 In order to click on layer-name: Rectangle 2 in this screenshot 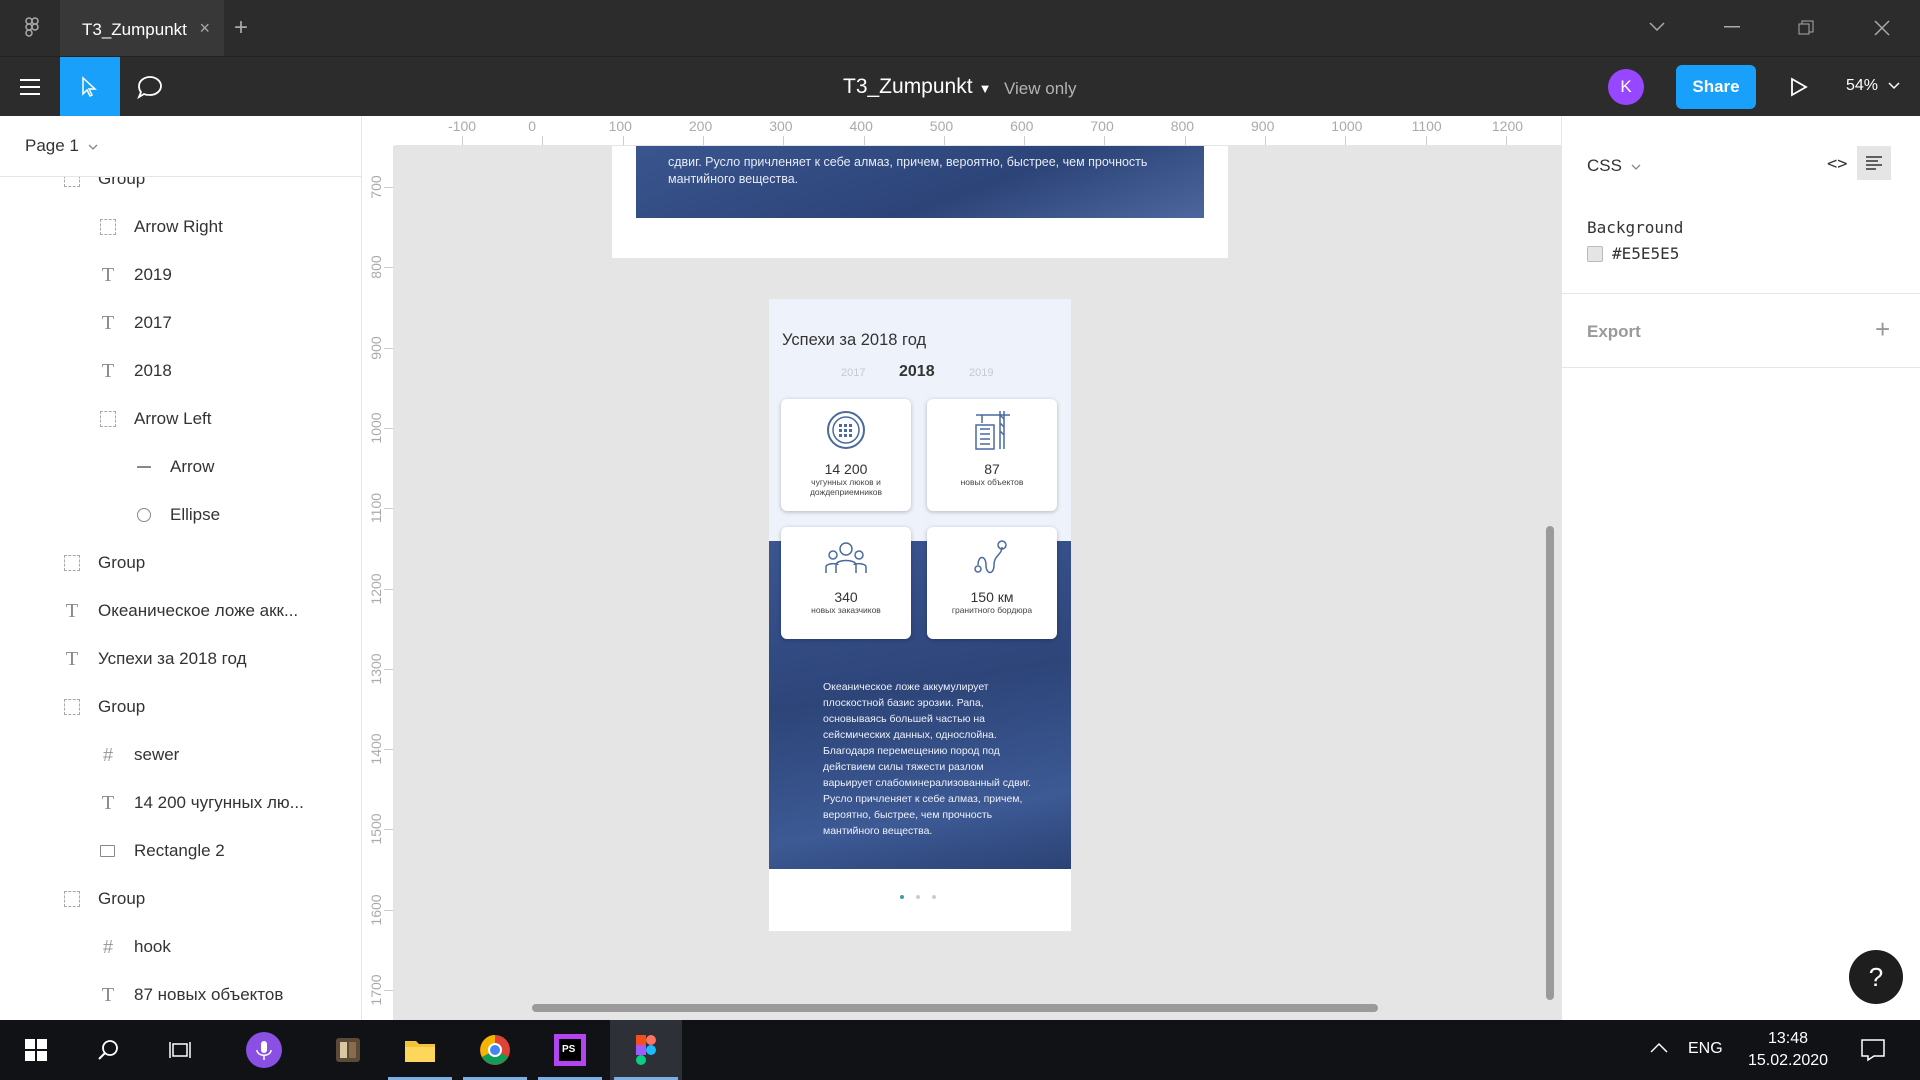, I will do `click(179, 850)`.